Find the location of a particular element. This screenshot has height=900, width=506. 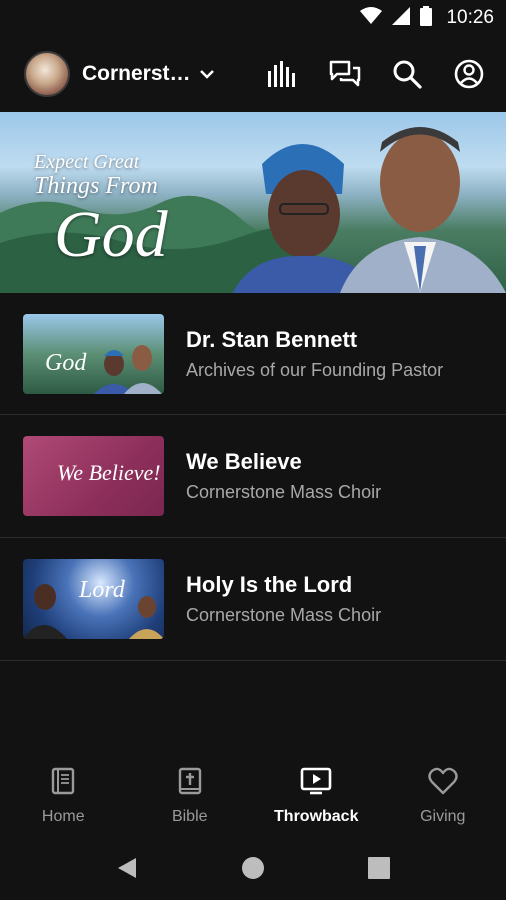

equalizer-icon is located at coordinates (283, 74).